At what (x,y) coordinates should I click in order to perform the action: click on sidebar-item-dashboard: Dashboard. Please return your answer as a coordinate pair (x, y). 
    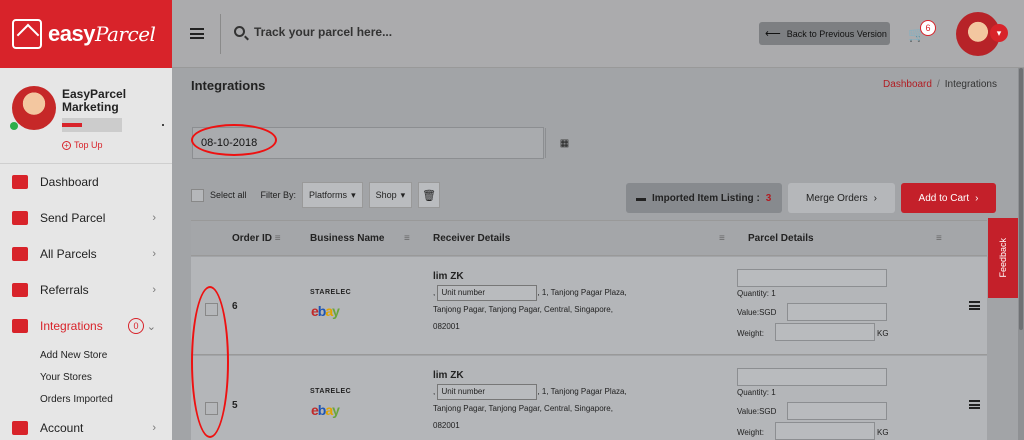
    Looking at the image, I should click on (86, 182).